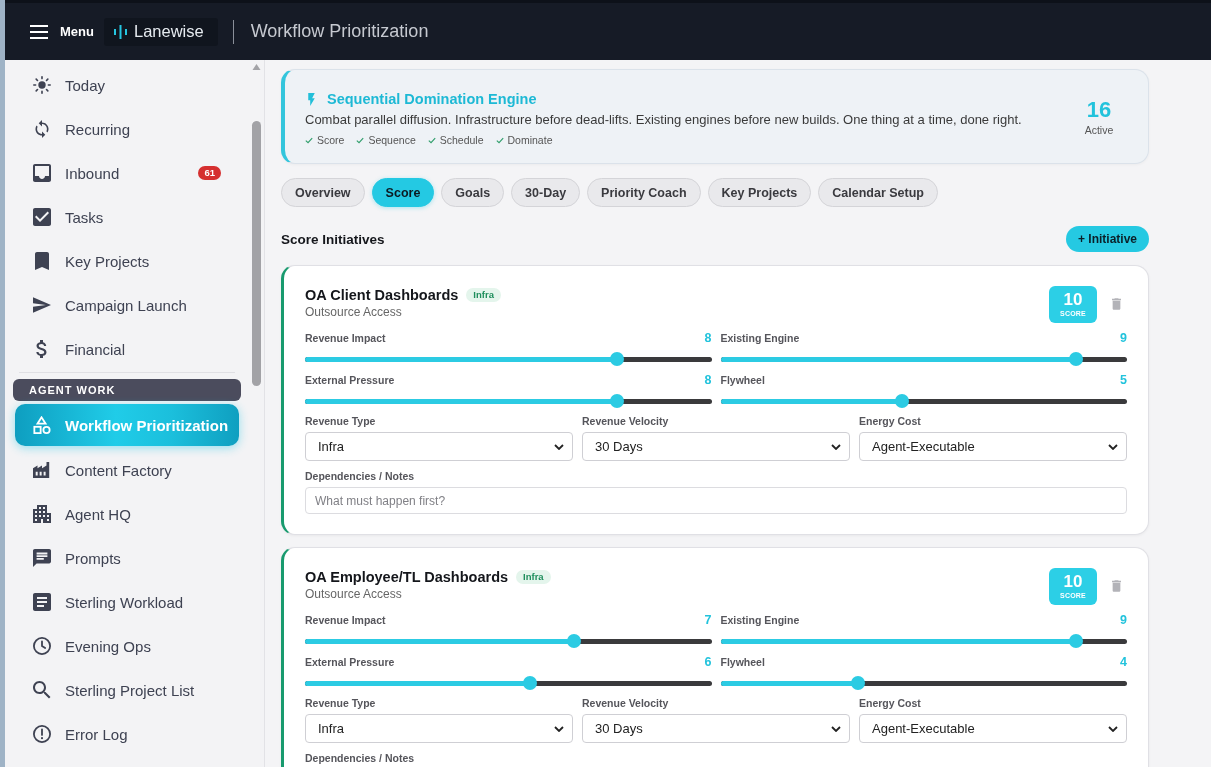  I want to click on nav-item: Tasks, so click(127, 217).